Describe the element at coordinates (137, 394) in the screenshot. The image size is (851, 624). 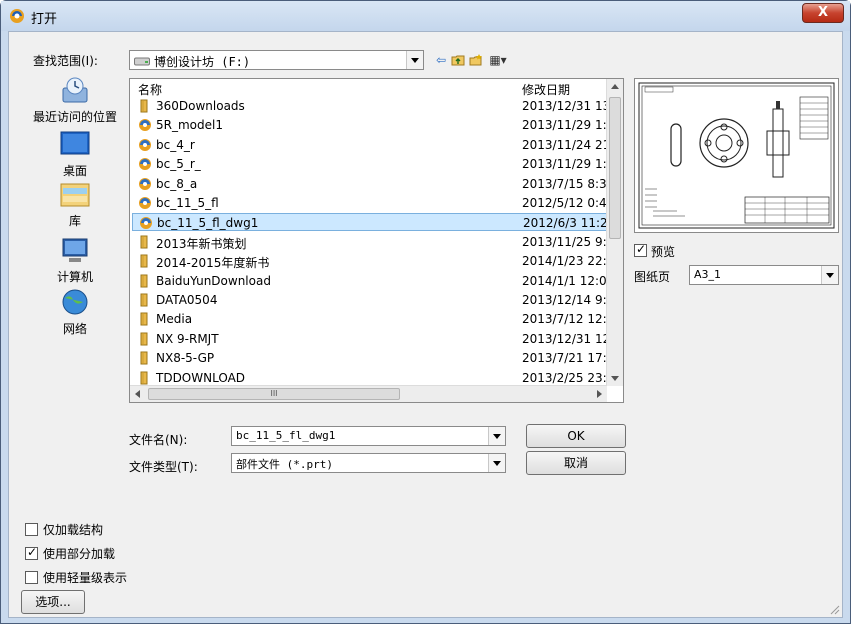
I see `scroll-left-icon` at that location.